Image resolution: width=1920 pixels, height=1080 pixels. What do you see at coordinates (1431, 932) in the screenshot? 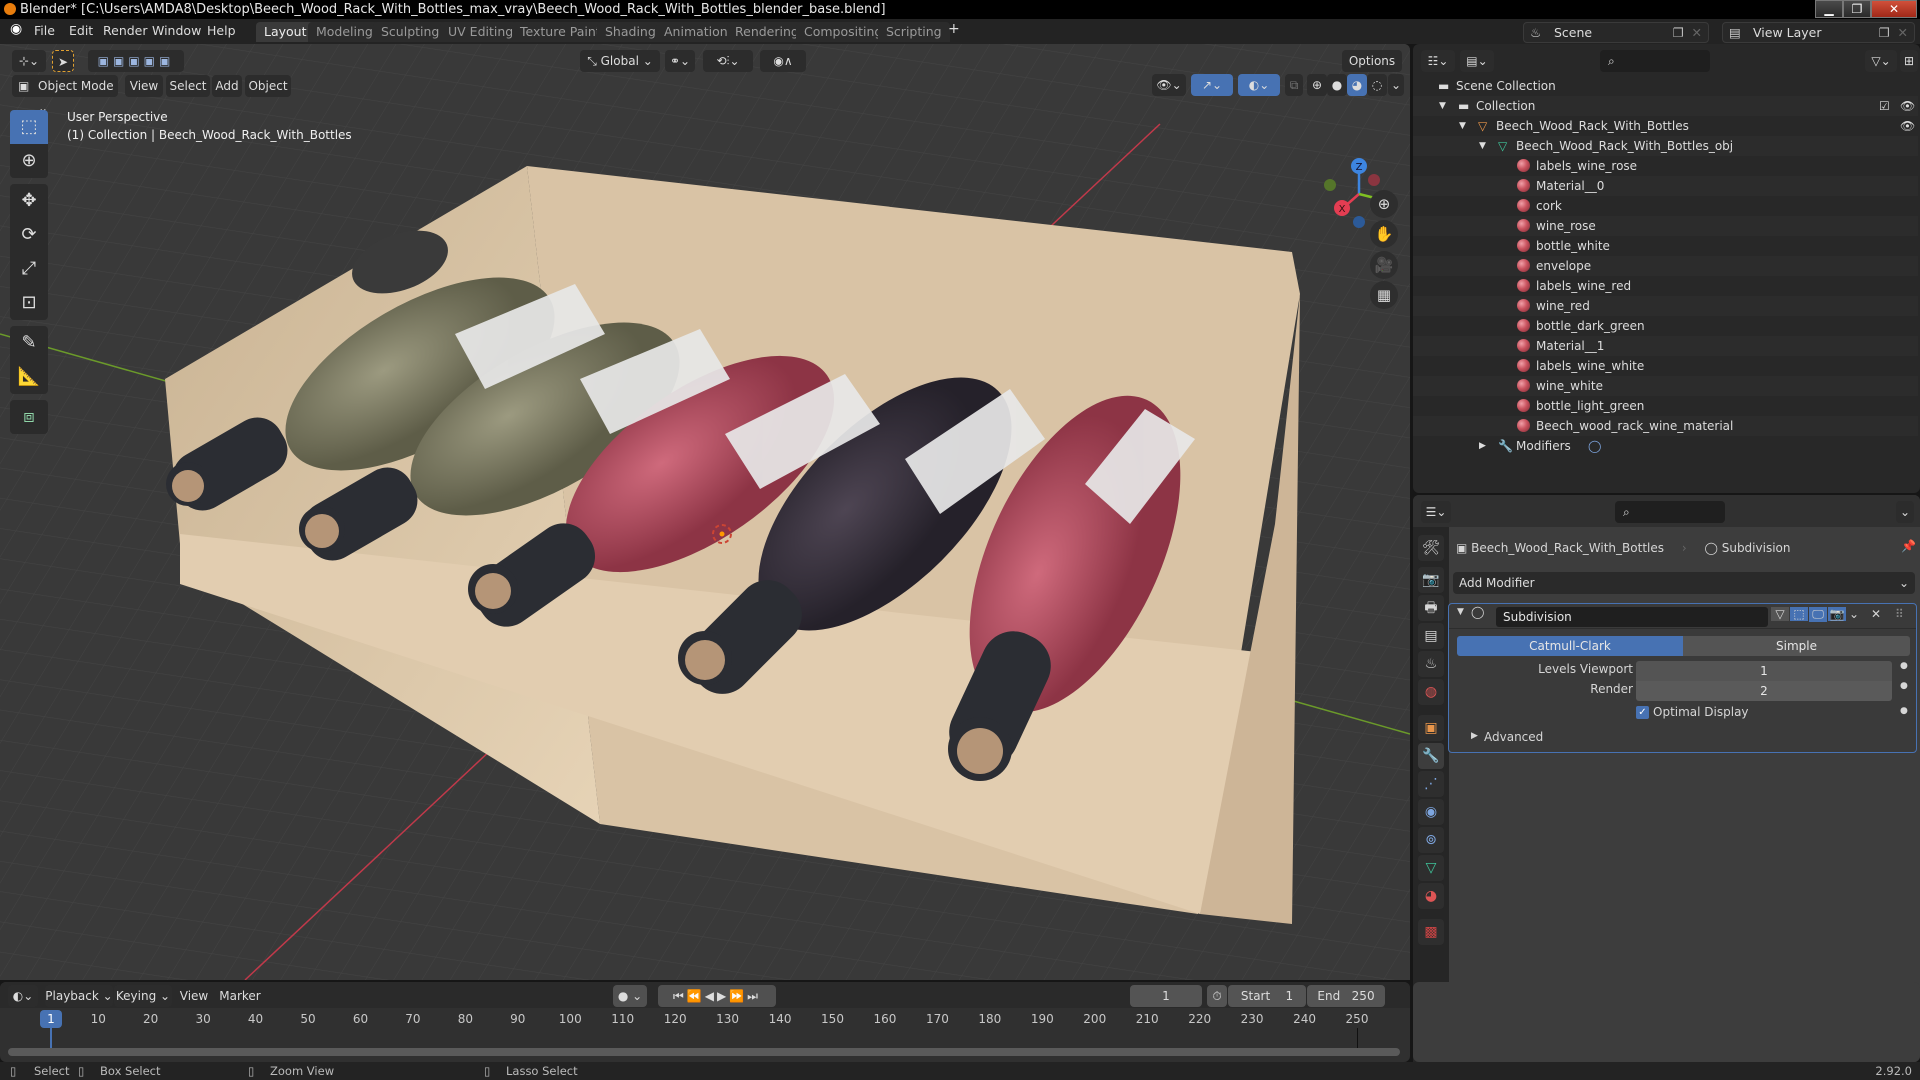
I see `texture-properties-tab: ▩` at bounding box center [1431, 932].